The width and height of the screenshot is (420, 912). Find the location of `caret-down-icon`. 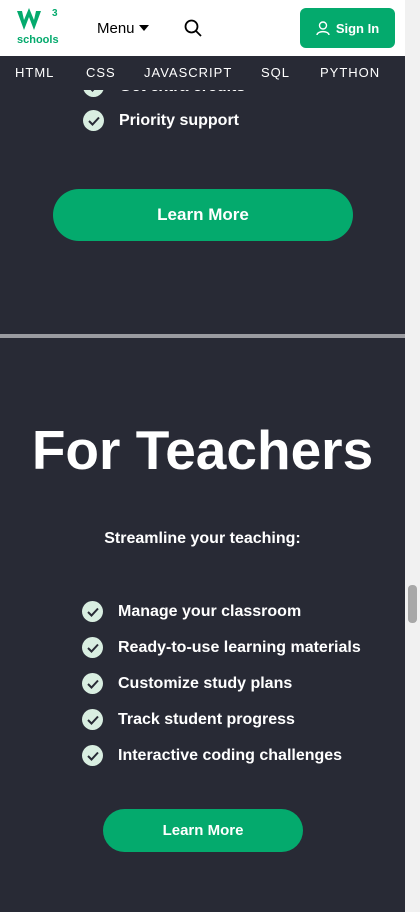

caret-down-icon is located at coordinates (143, 28).